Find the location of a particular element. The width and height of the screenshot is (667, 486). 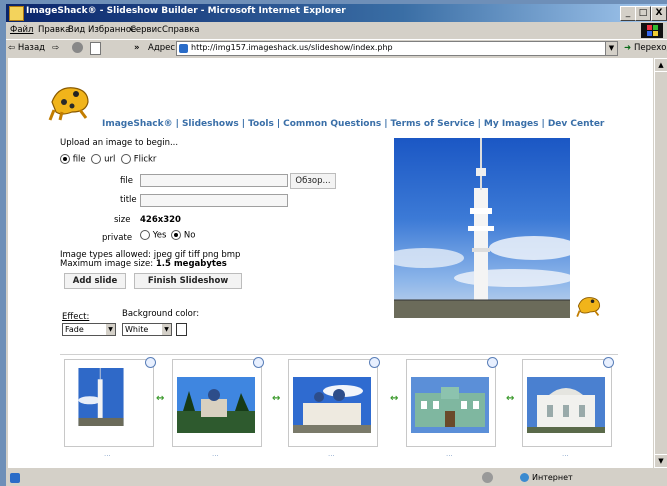

radio-file-label: file is located at coordinates (79, 159).